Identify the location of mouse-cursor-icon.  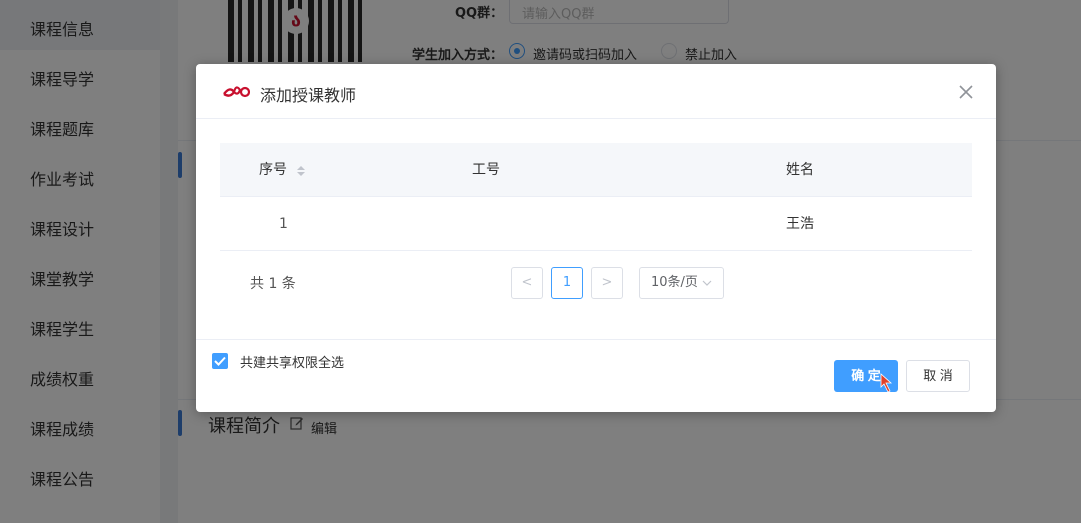
(886, 383).